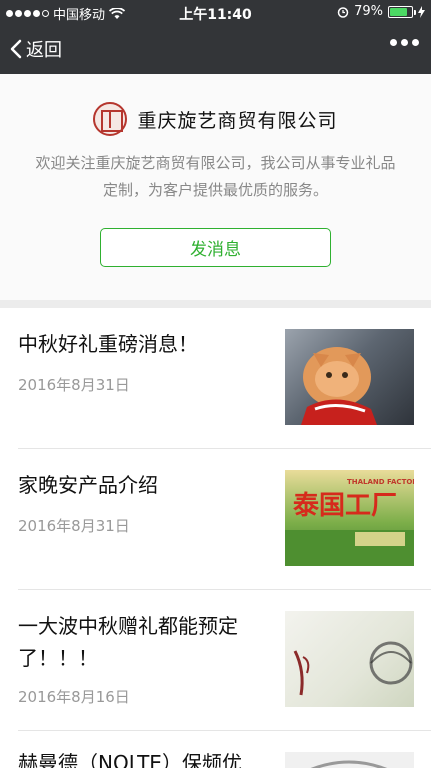 The height and width of the screenshot is (768, 431). Describe the element at coordinates (44, 50) in the screenshot. I see `back-label: 返回` at that location.